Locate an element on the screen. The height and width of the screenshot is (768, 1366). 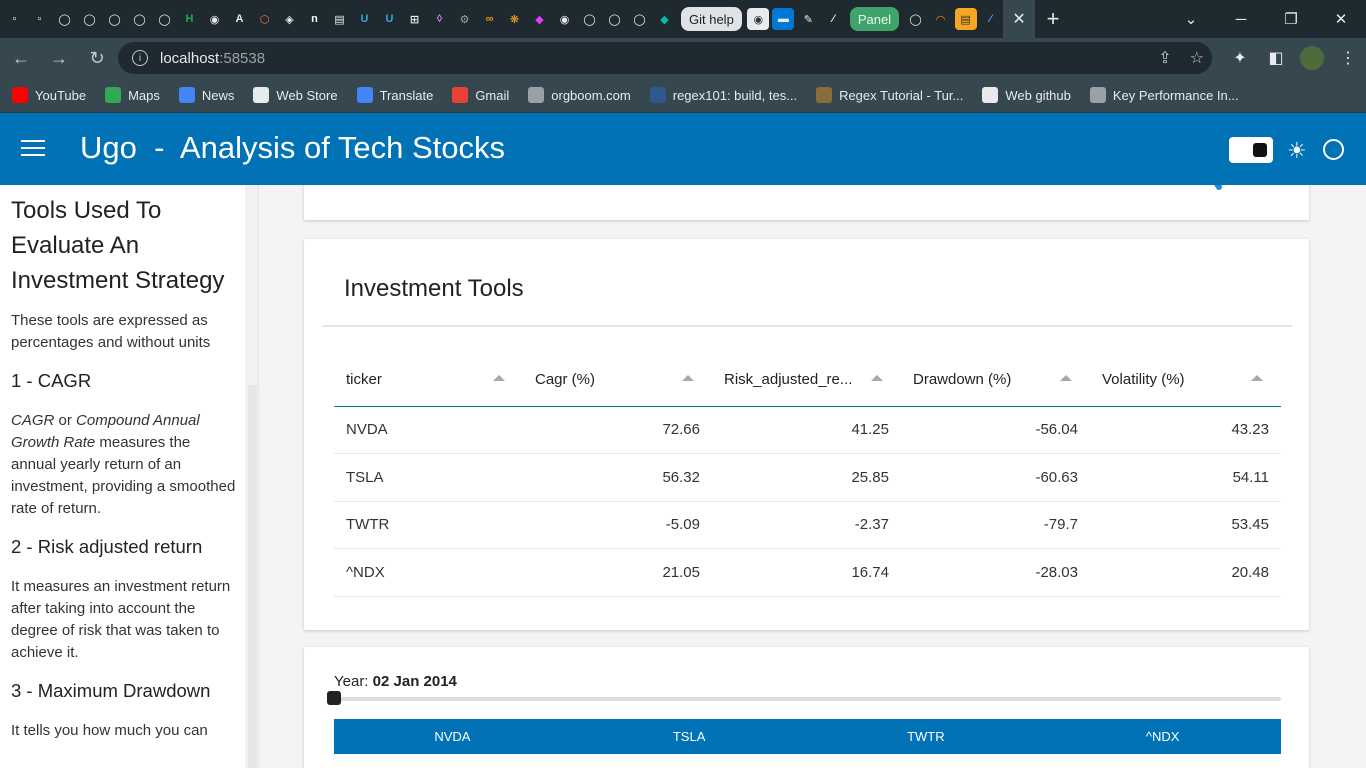
web-icon: ❋ is located at coordinates (515, 19).